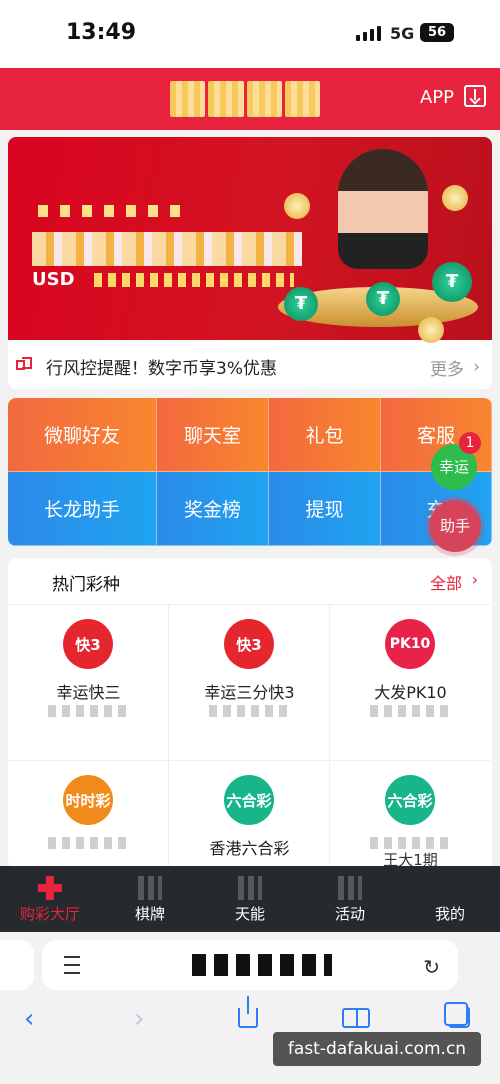  What do you see at coordinates (101, 32) in the screenshot?
I see `status-time: 13:49` at bounding box center [101, 32].